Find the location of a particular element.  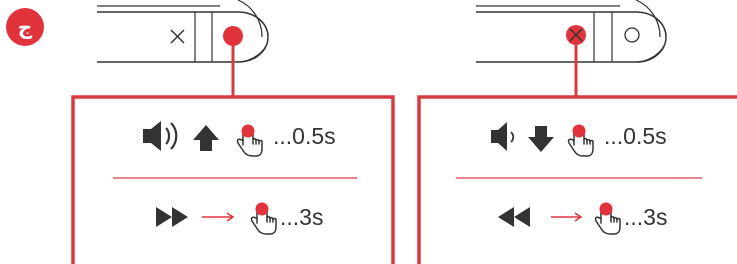

left-row1-duration: ...0.5s is located at coordinates (304, 136).